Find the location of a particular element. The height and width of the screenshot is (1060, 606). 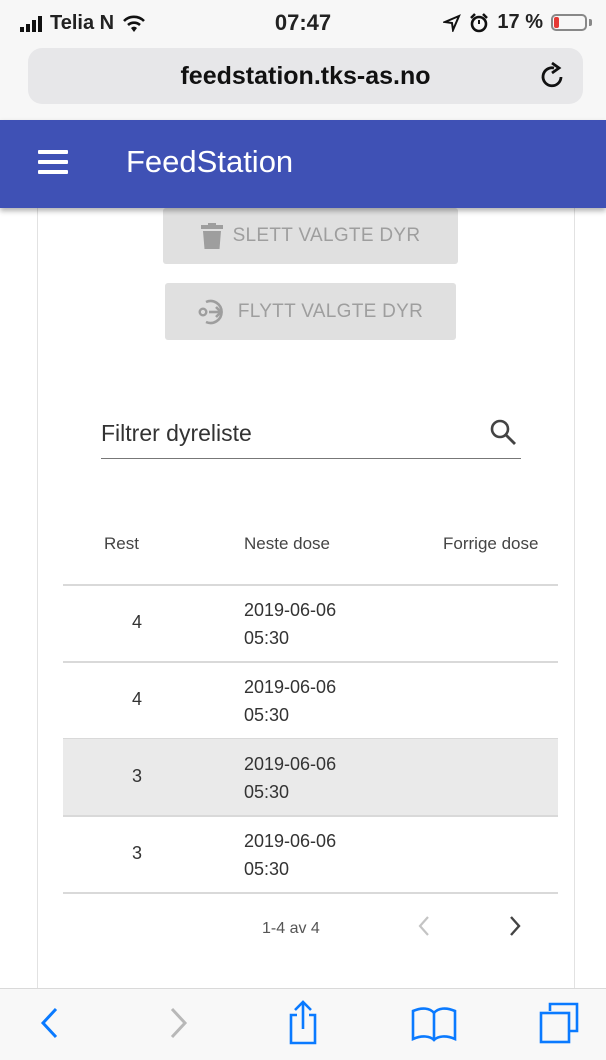

app-bar: FeedStation is located at coordinates (303, 164).